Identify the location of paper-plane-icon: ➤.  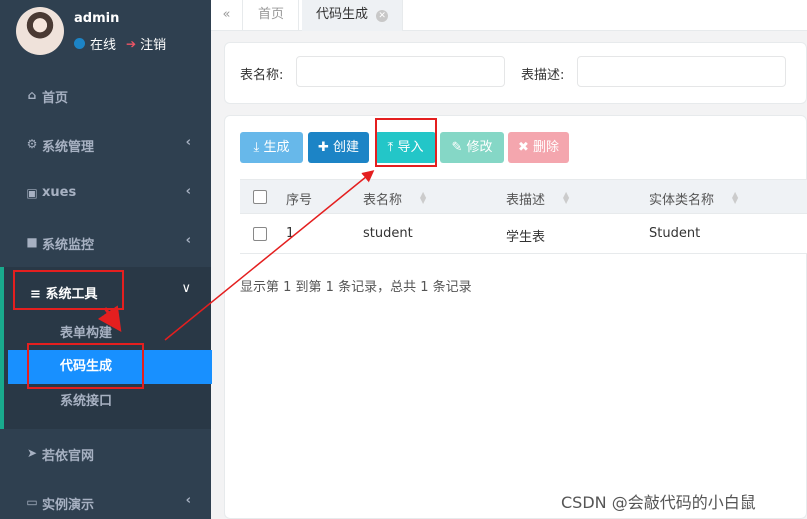
(32, 453).